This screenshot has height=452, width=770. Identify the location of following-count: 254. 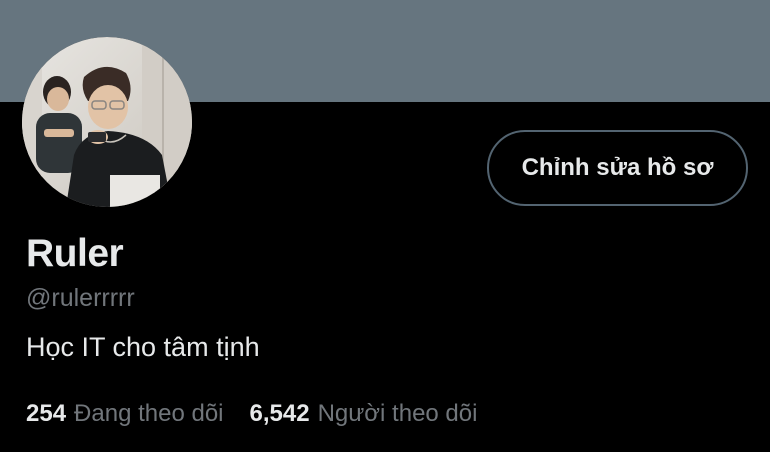
(46, 413).